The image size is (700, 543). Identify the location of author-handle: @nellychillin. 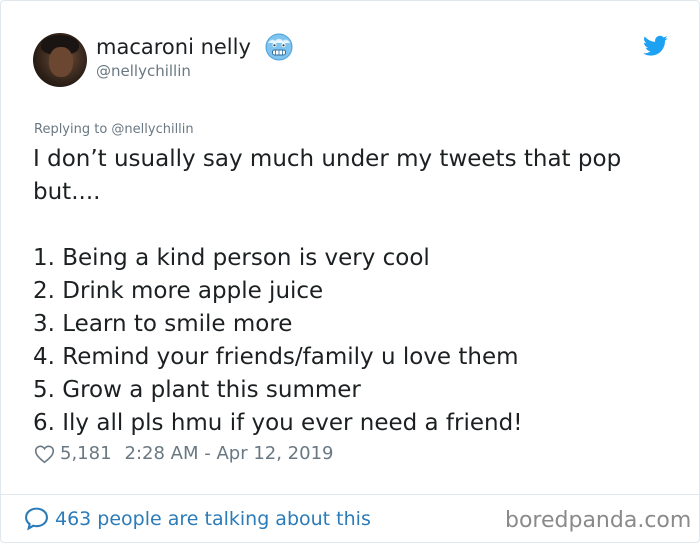
(143, 71).